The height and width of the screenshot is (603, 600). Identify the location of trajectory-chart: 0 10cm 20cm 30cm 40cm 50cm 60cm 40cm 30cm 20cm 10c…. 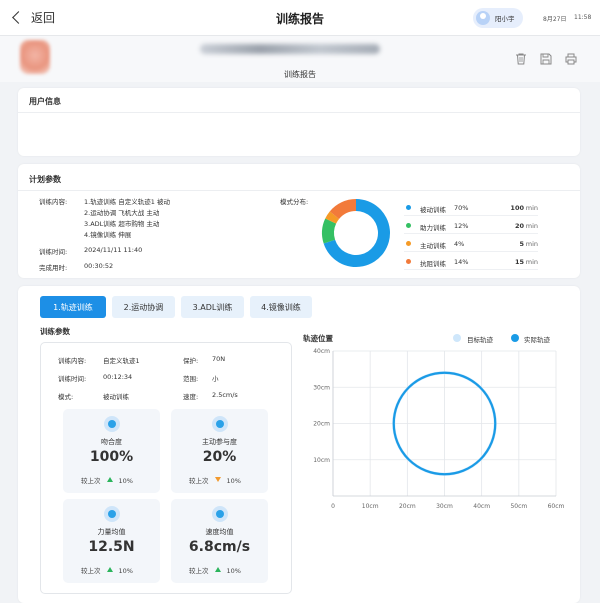
(439, 429).